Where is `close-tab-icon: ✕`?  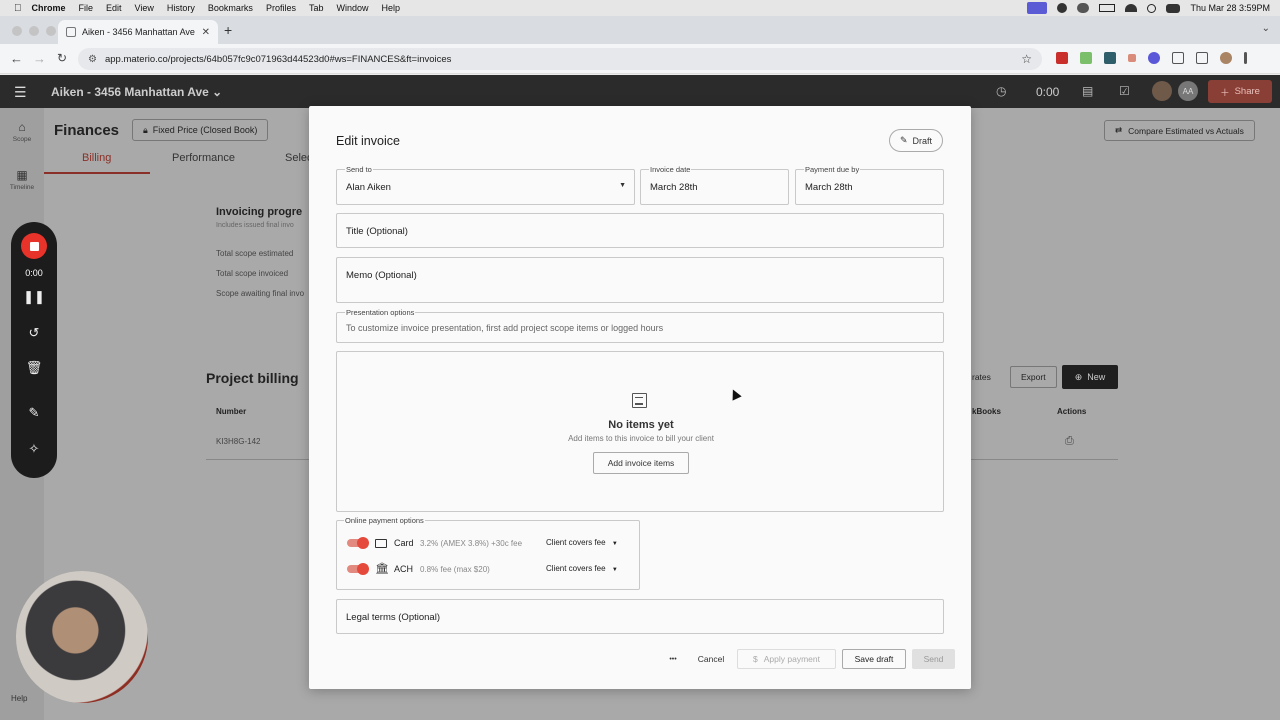 close-tab-icon: ✕ is located at coordinates (206, 32).